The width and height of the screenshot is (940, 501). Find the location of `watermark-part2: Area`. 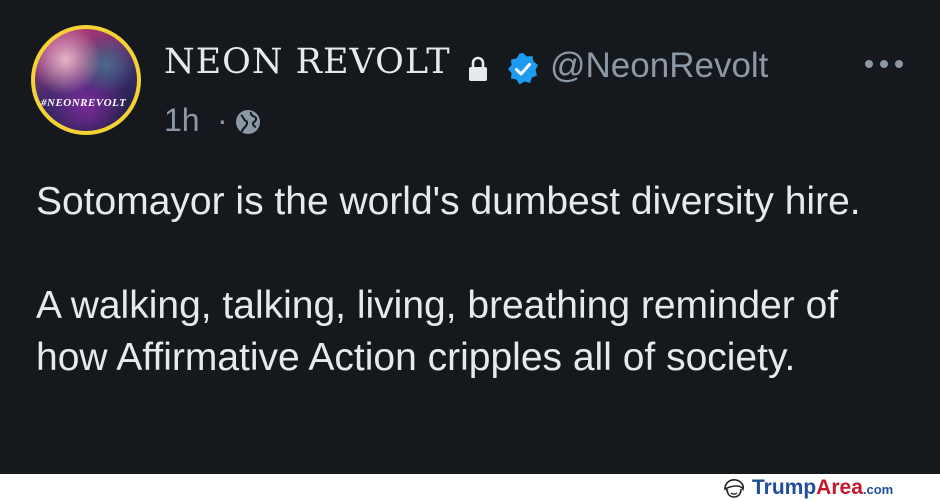

watermark-part2: Area is located at coordinates (839, 487).